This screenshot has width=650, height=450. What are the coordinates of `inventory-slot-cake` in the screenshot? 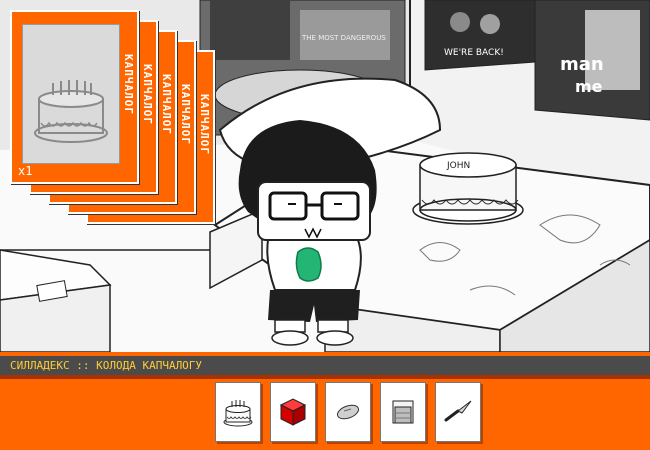 It's located at (238, 412).